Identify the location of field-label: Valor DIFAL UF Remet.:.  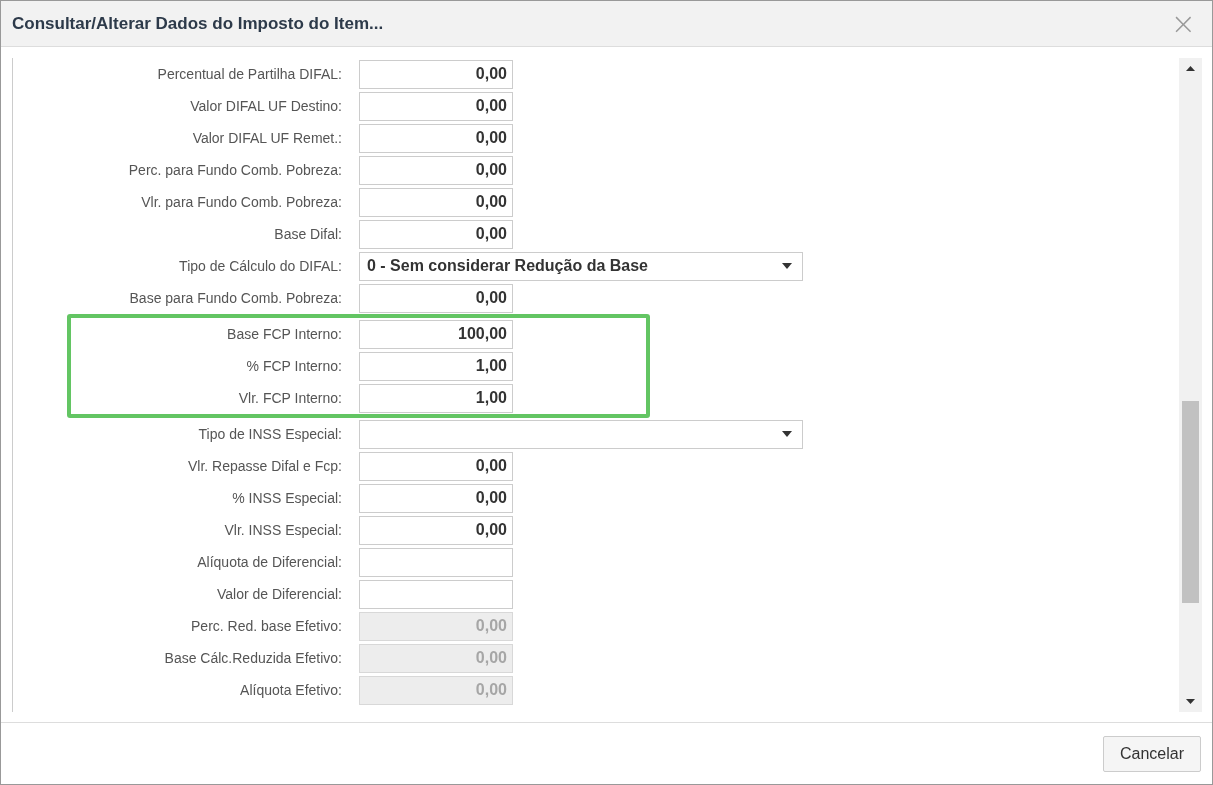
(266, 138).